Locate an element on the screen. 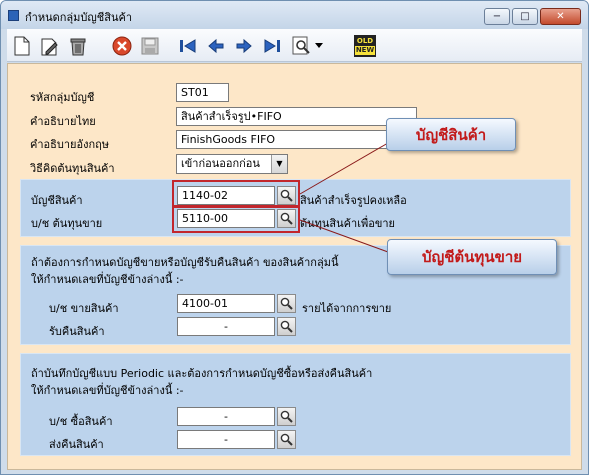 Image resolution: width=589 pixels, height=475 pixels. cogs-account-callout: บัญชีต้นทุนขาย is located at coordinates (472, 257).